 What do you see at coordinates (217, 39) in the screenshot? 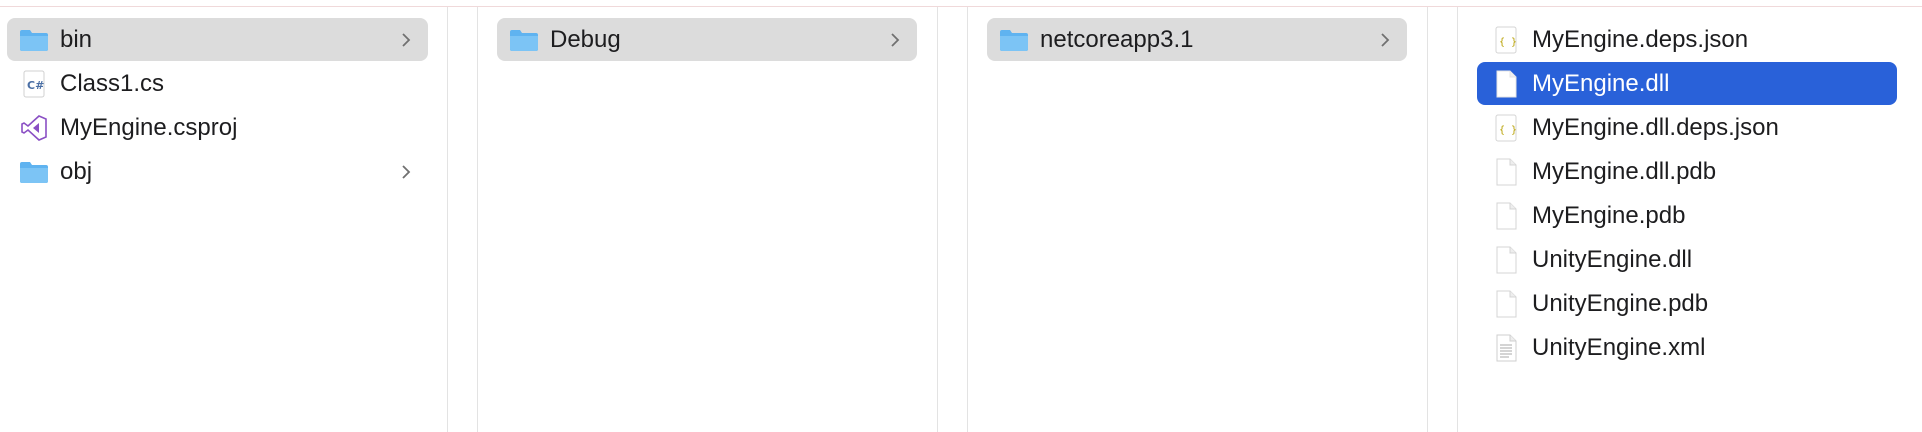
I see `list-item-bin: bin` at bounding box center [217, 39].